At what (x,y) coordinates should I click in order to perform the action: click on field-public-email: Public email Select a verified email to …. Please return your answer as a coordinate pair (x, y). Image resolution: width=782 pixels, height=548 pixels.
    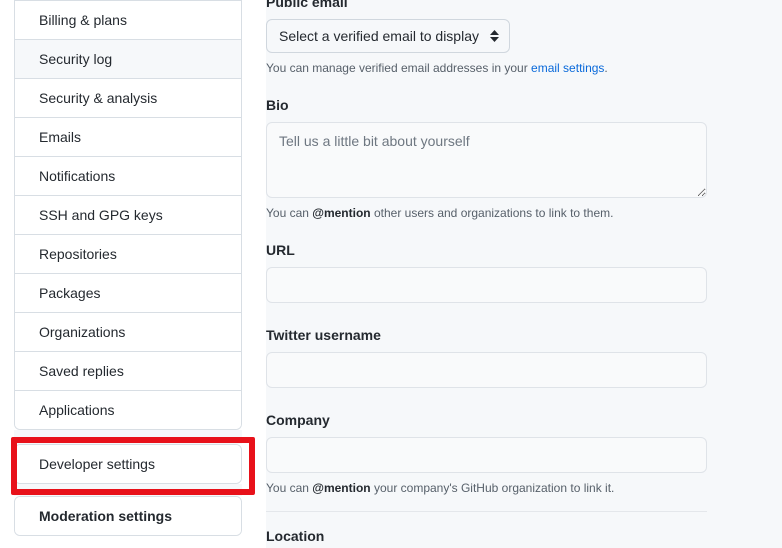
    Looking at the image, I should click on (486, 38).